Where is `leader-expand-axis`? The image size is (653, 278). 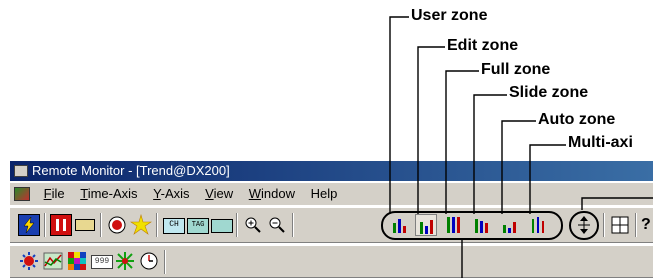 leader-expand-axis is located at coordinates (617, 203).